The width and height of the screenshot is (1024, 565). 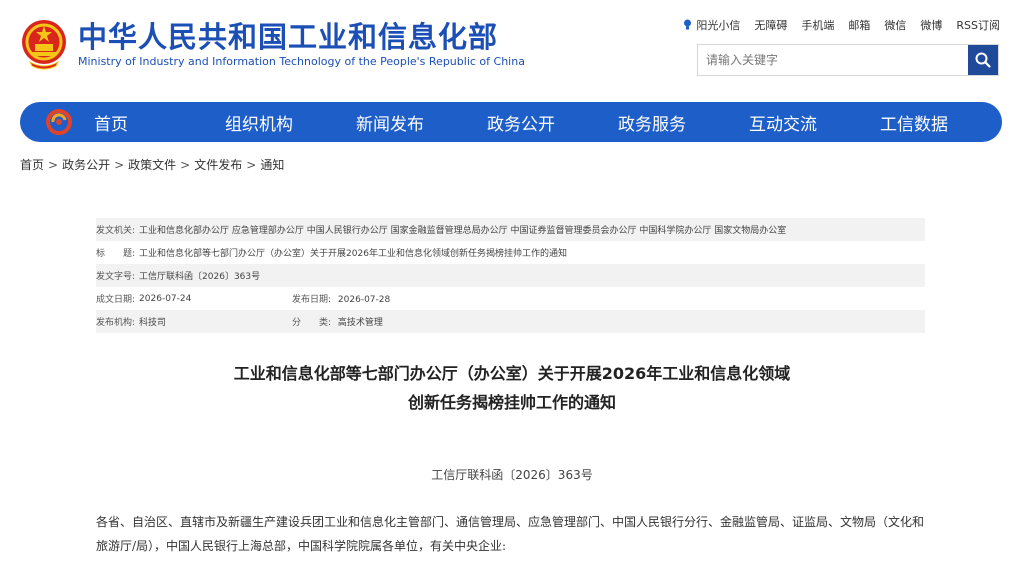 I want to click on pub-date-group: 发布日期: 2026-07-28, so click(x=341, y=298).